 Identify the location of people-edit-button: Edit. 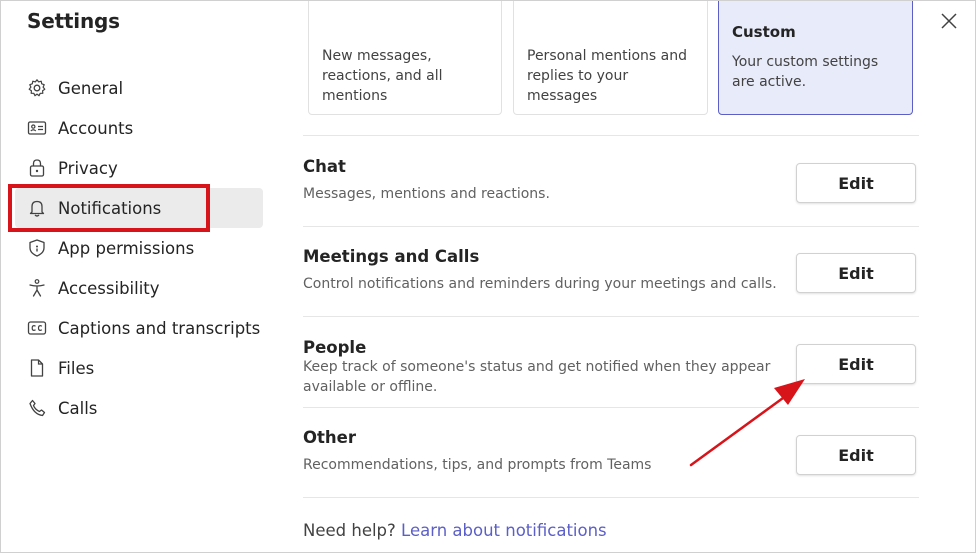
(856, 364).